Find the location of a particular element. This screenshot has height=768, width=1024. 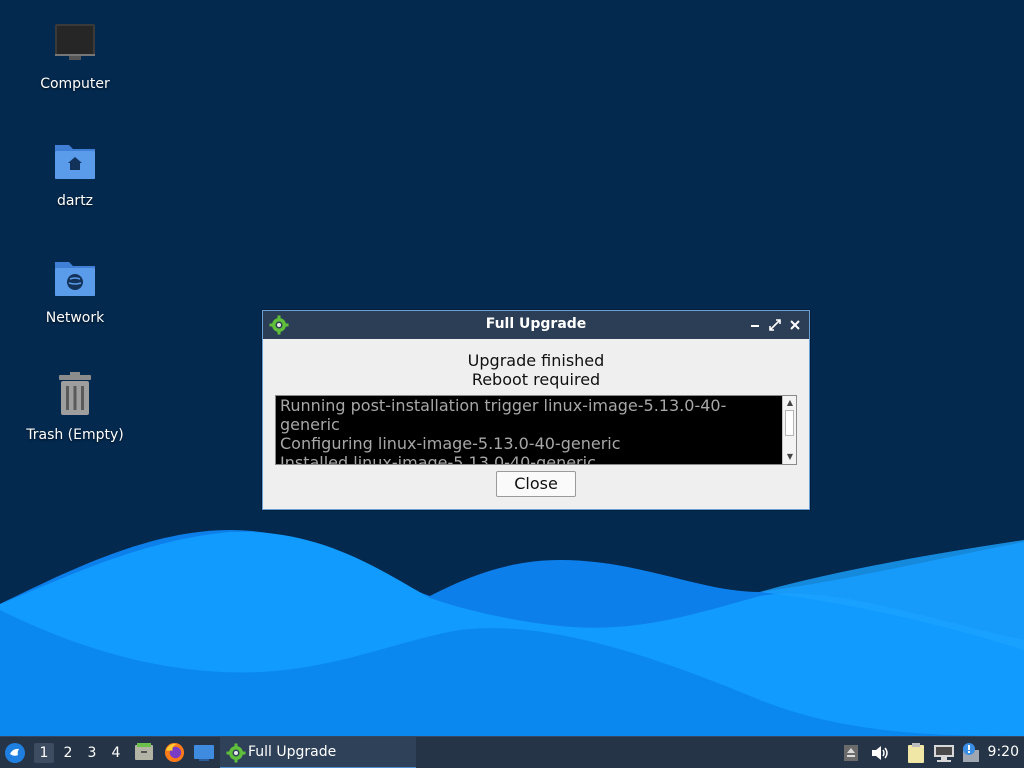

task-full-upgrade: Full Upgrade is located at coordinates (318, 752).